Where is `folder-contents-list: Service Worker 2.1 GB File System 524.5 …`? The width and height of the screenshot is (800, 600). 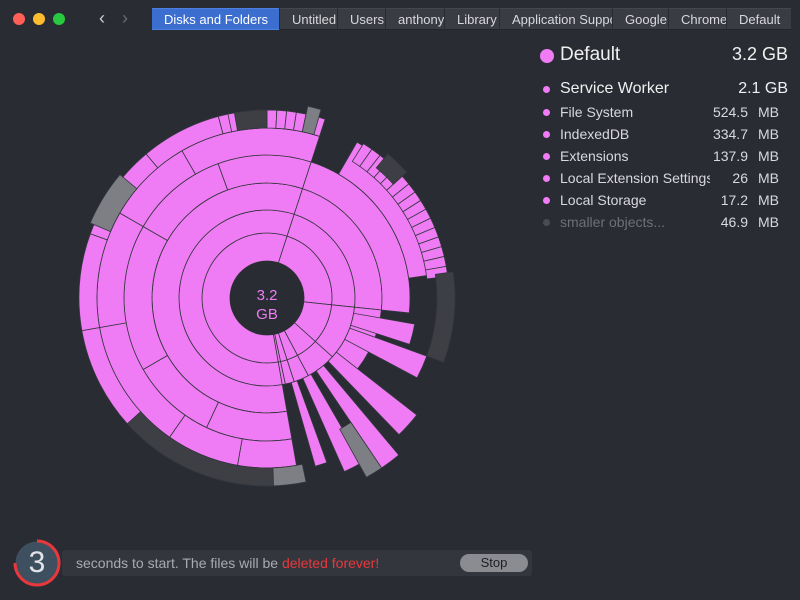 folder-contents-list: Service Worker 2.1 GB File System 524.5 … is located at coordinates (665, 155).